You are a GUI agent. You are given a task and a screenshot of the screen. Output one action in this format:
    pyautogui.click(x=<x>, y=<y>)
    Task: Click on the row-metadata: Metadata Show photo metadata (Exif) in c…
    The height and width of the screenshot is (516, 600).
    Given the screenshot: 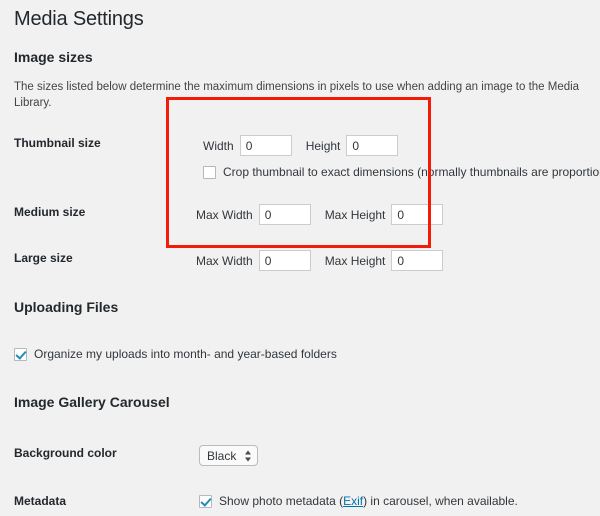 What is the action you would take?
    pyautogui.click(x=300, y=501)
    